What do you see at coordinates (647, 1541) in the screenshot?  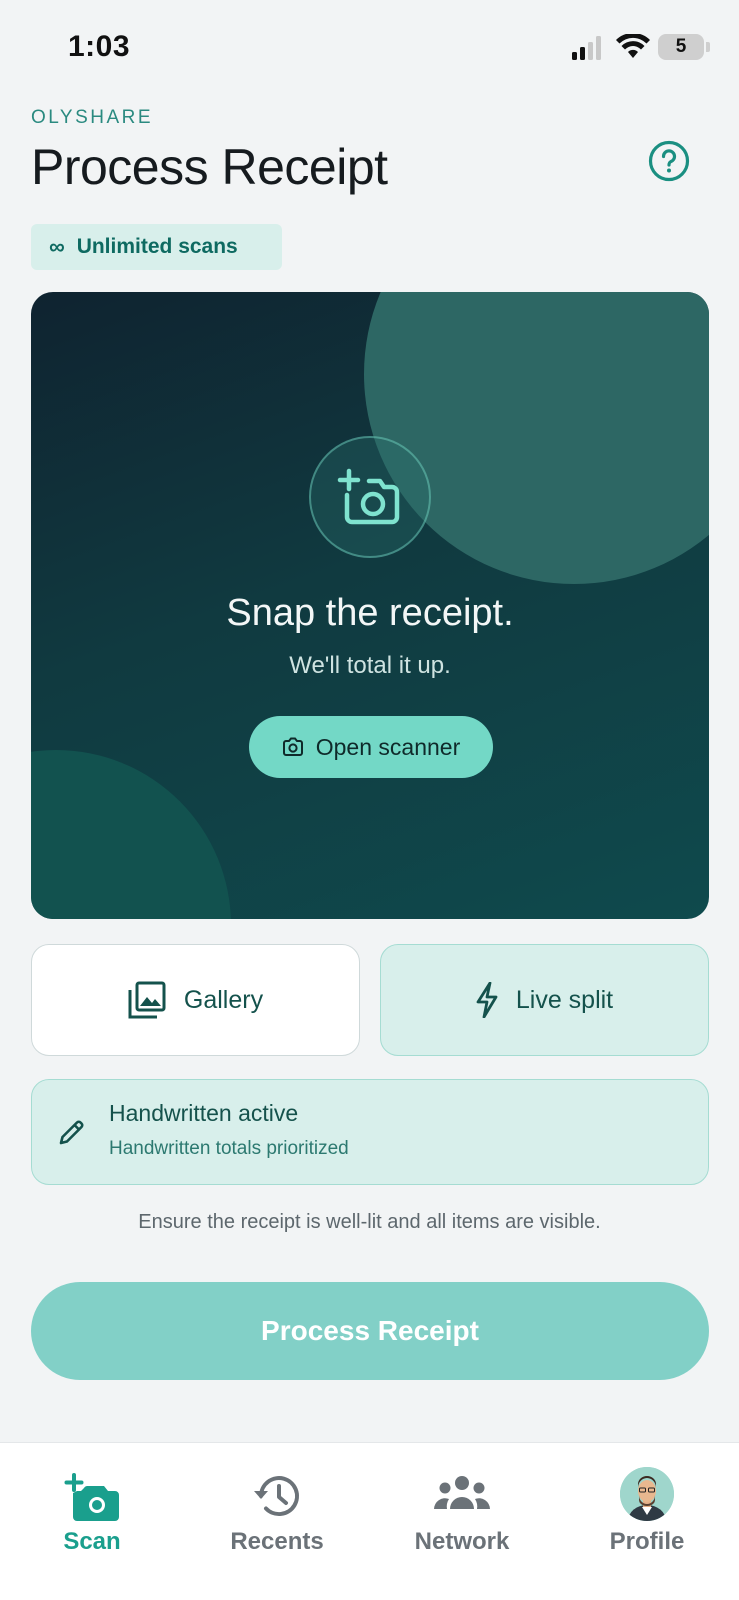 I see `tab-label: Profile` at bounding box center [647, 1541].